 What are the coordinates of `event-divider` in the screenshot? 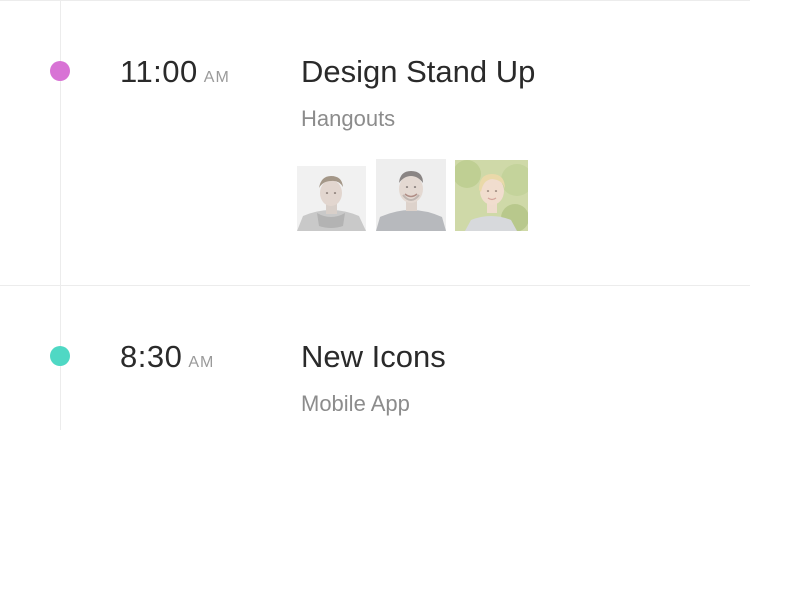 It's located at (375, 285).